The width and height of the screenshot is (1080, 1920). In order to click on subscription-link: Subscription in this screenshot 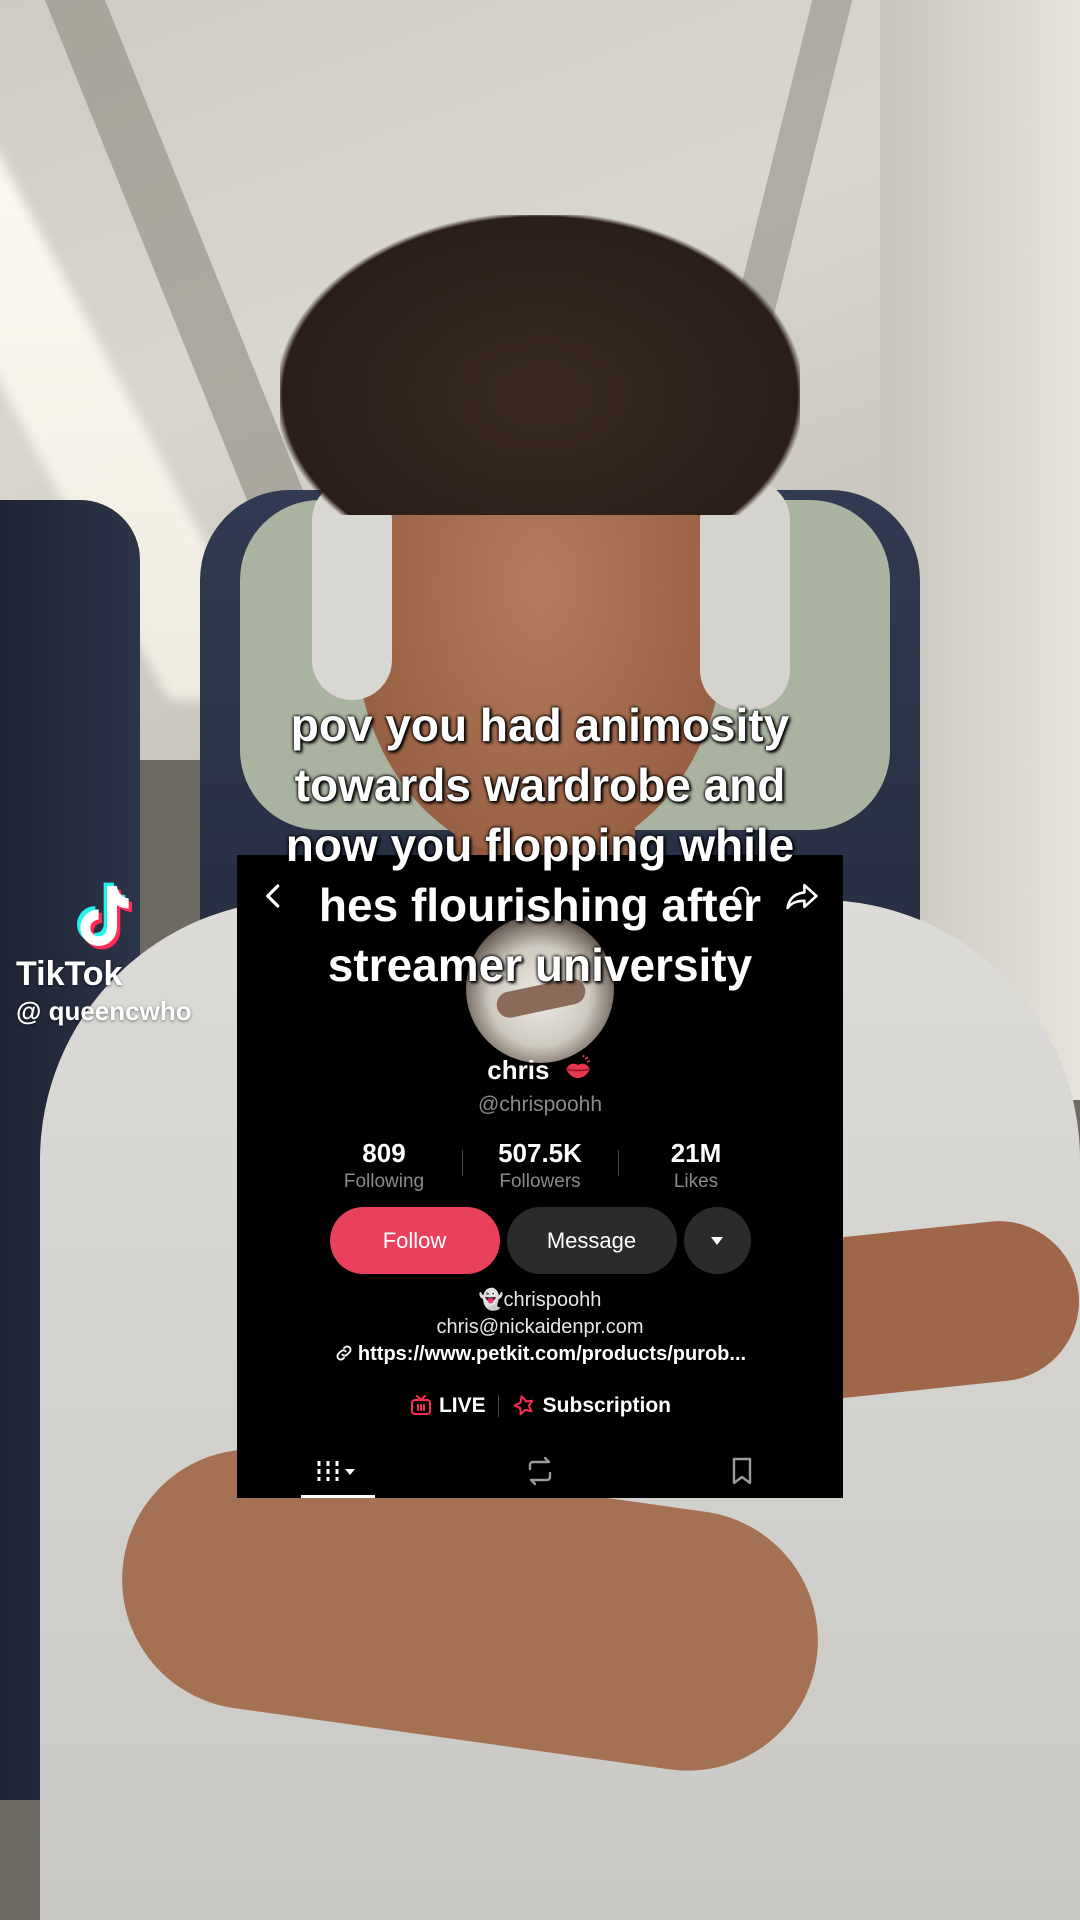, I will do `click(591, 1405)`.